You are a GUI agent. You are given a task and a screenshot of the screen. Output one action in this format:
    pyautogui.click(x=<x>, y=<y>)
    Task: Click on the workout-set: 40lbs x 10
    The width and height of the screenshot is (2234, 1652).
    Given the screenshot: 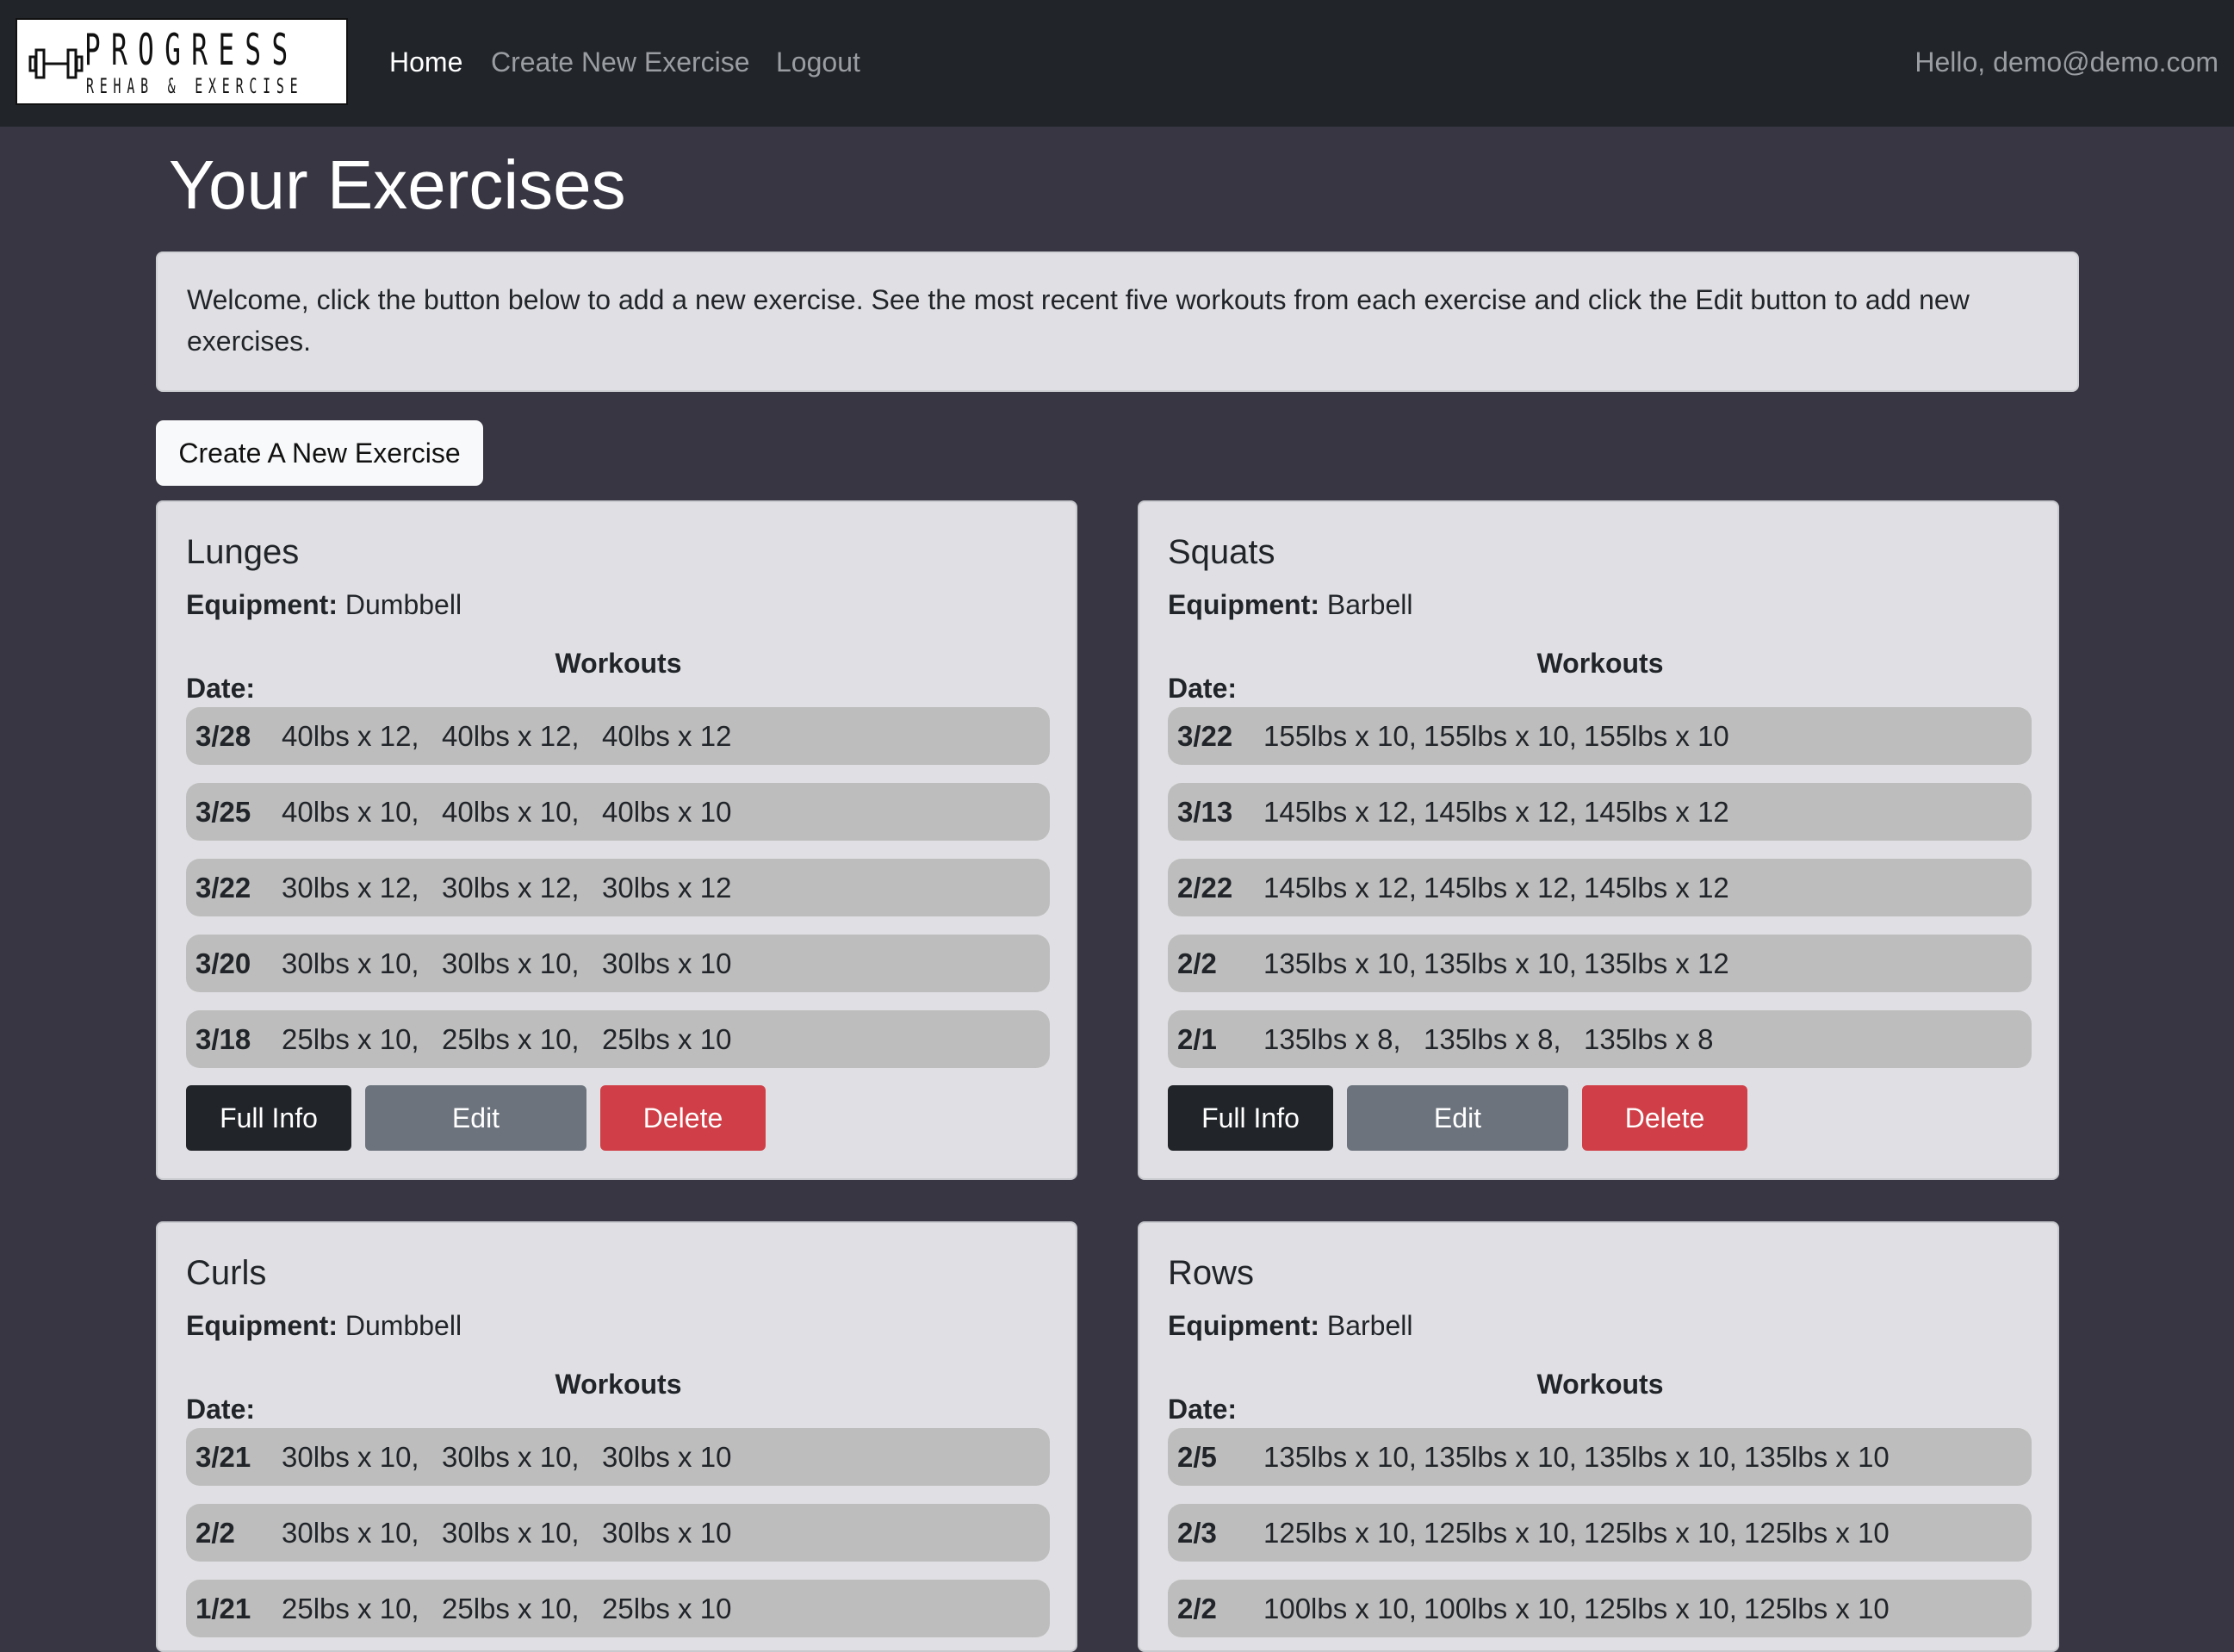 What is the action you would take?
    pyautogui.click(x=667, y=812)
    